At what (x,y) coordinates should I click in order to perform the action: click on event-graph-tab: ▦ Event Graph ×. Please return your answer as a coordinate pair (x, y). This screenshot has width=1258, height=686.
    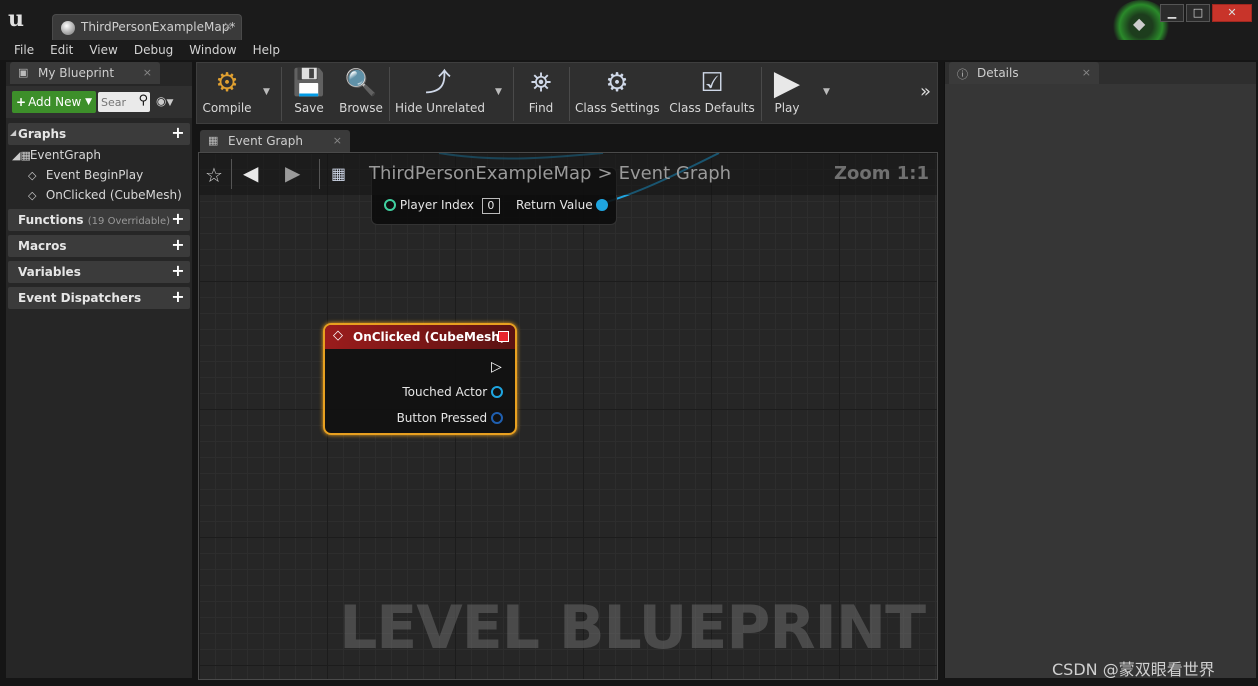
    Looking at the image, I should click on (275, 141).